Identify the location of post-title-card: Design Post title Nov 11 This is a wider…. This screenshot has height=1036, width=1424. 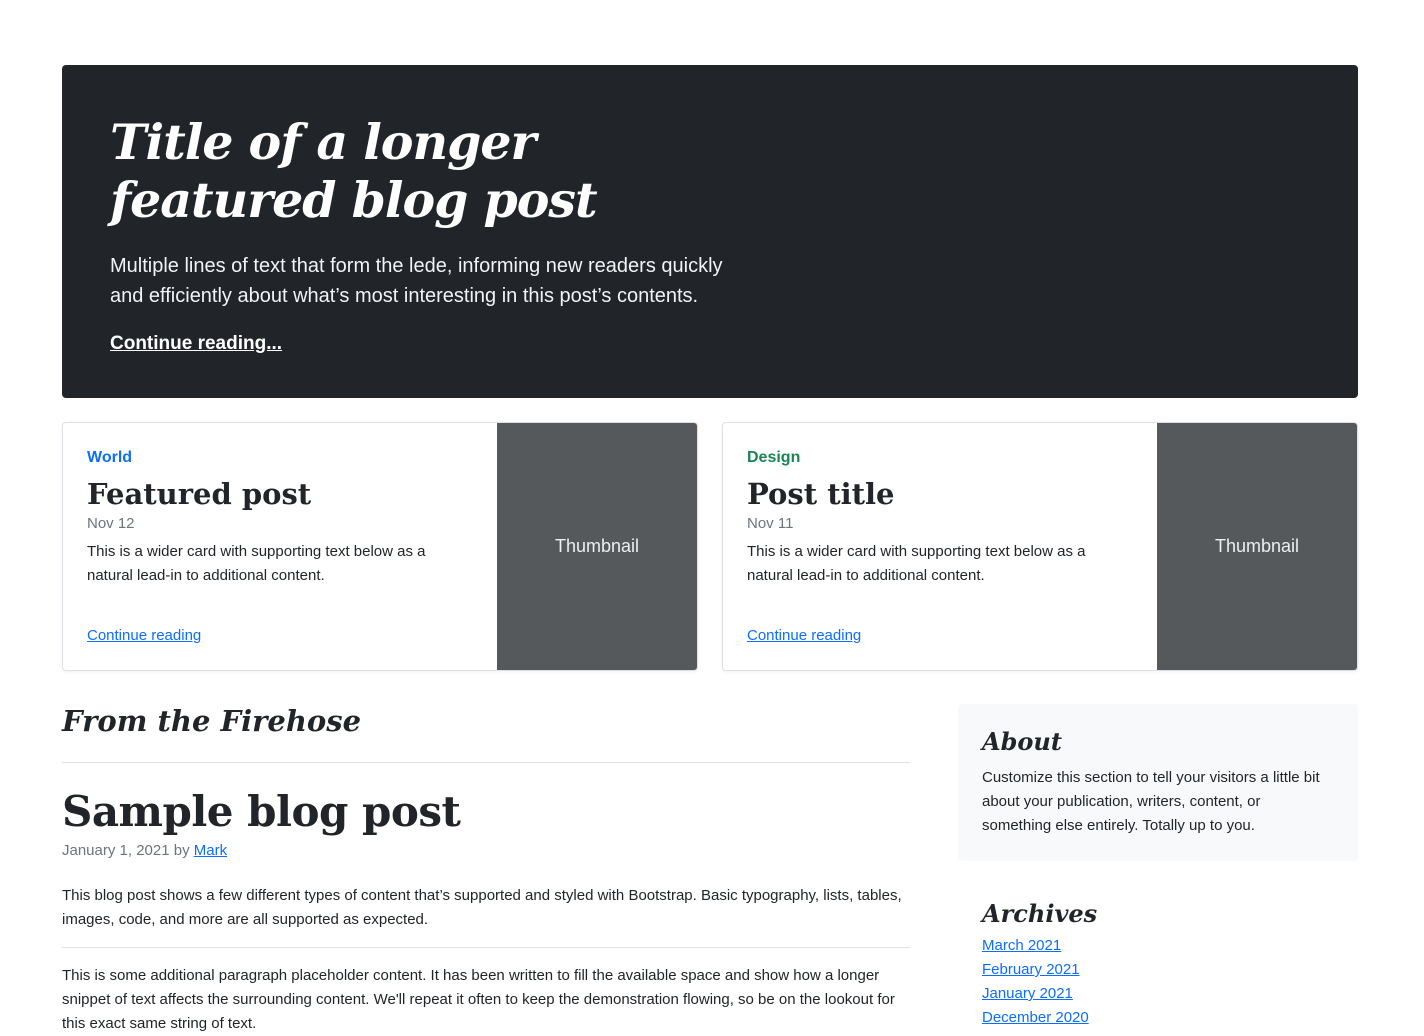
(1040, 546).